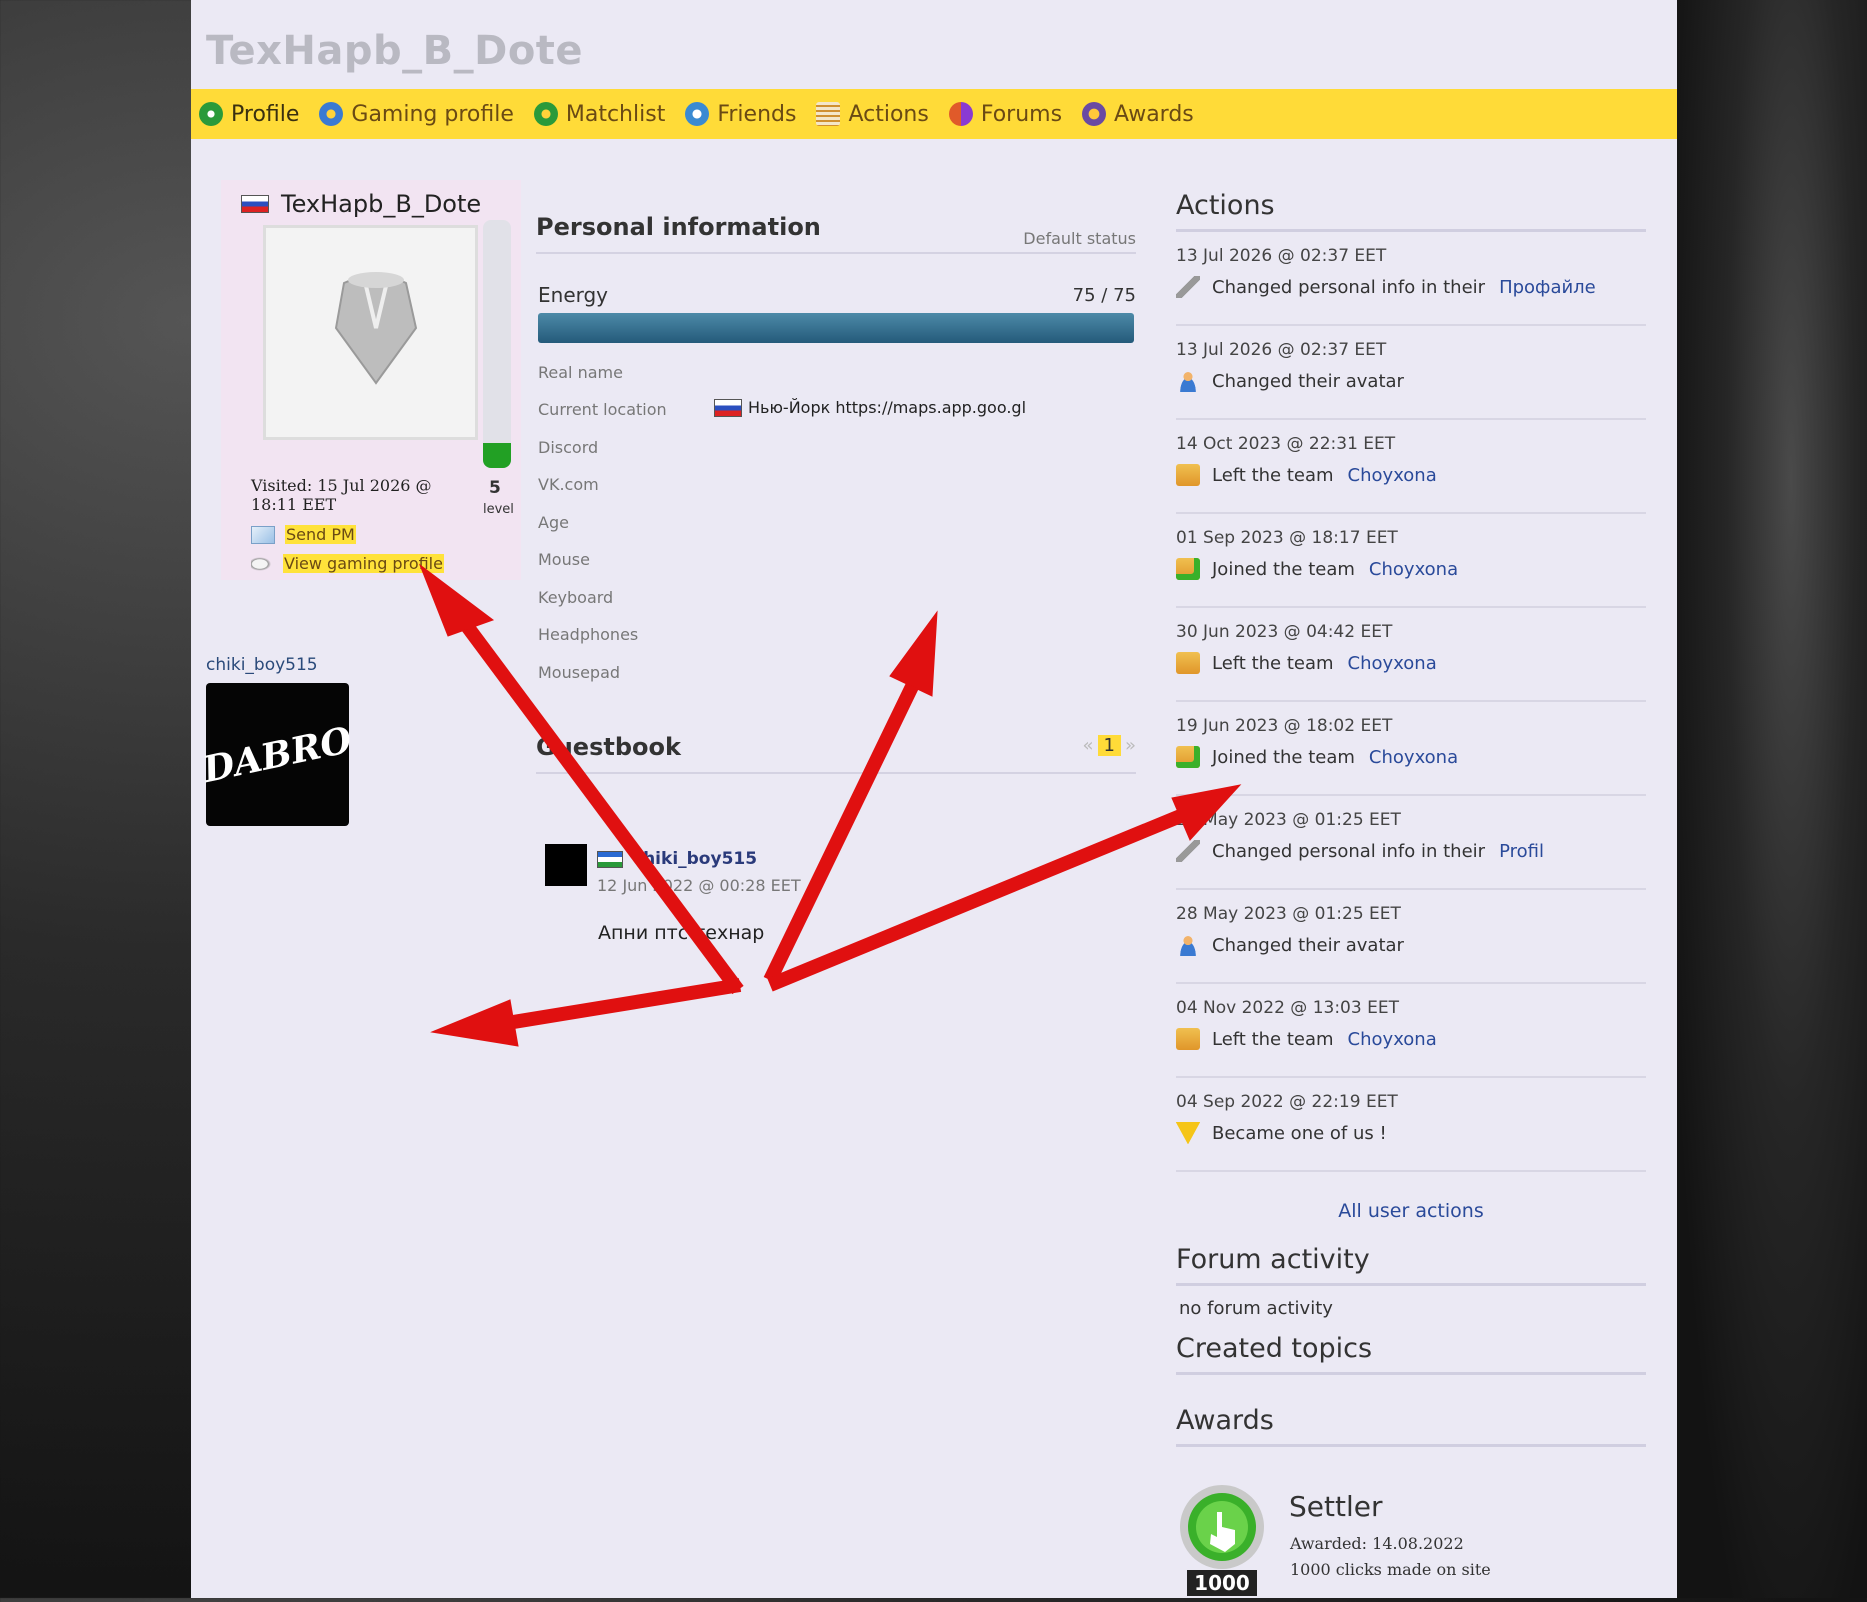  Describe the element at coordinates (262, 563) in the screenshot. I see `mouse-icon` at that location.